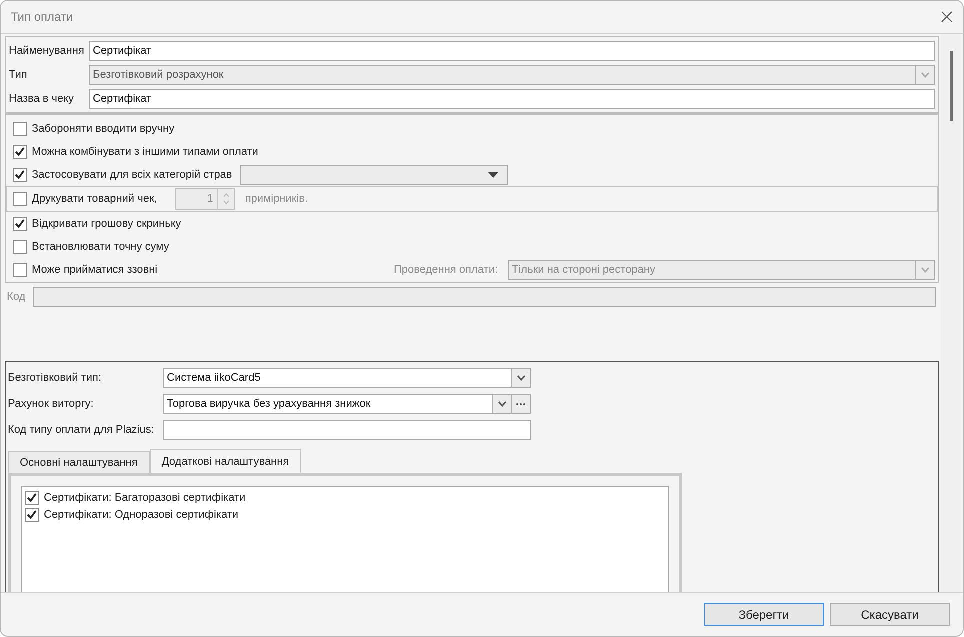 The image size is (964, 637). I want to click on checkbox-label: Забороняти вводити вручну, so click(103, 128).